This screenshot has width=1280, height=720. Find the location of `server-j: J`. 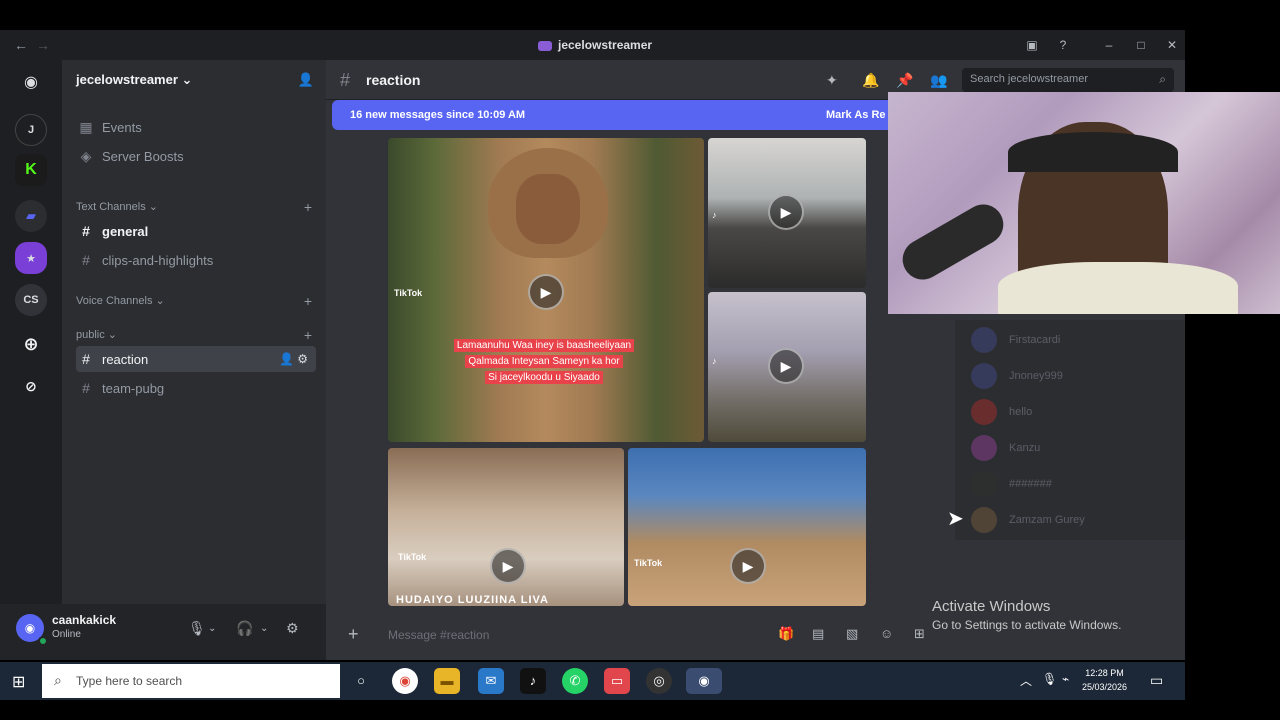

server-j: J is located at coordinates (31, 130).